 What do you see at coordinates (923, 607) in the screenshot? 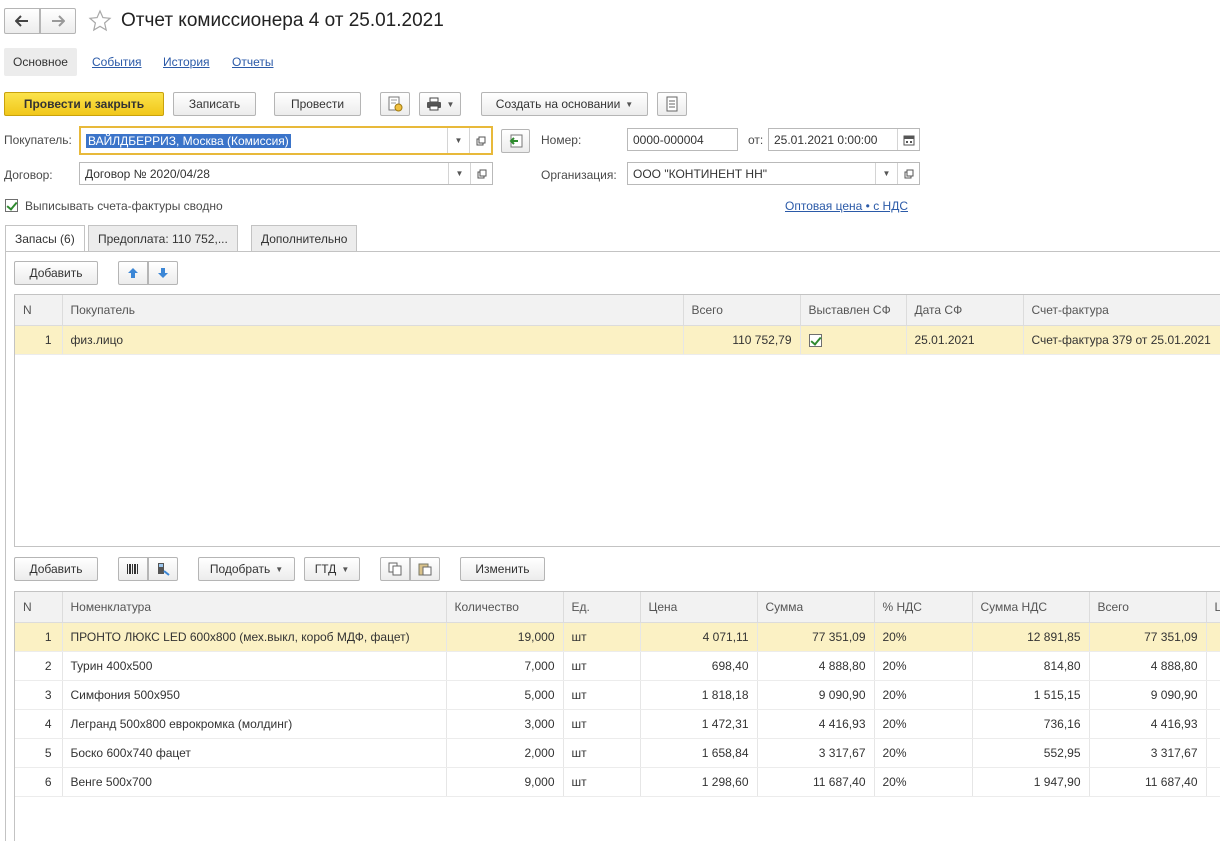
I see `col-vat-rate: % НДС` at bounding box center [923, 607].